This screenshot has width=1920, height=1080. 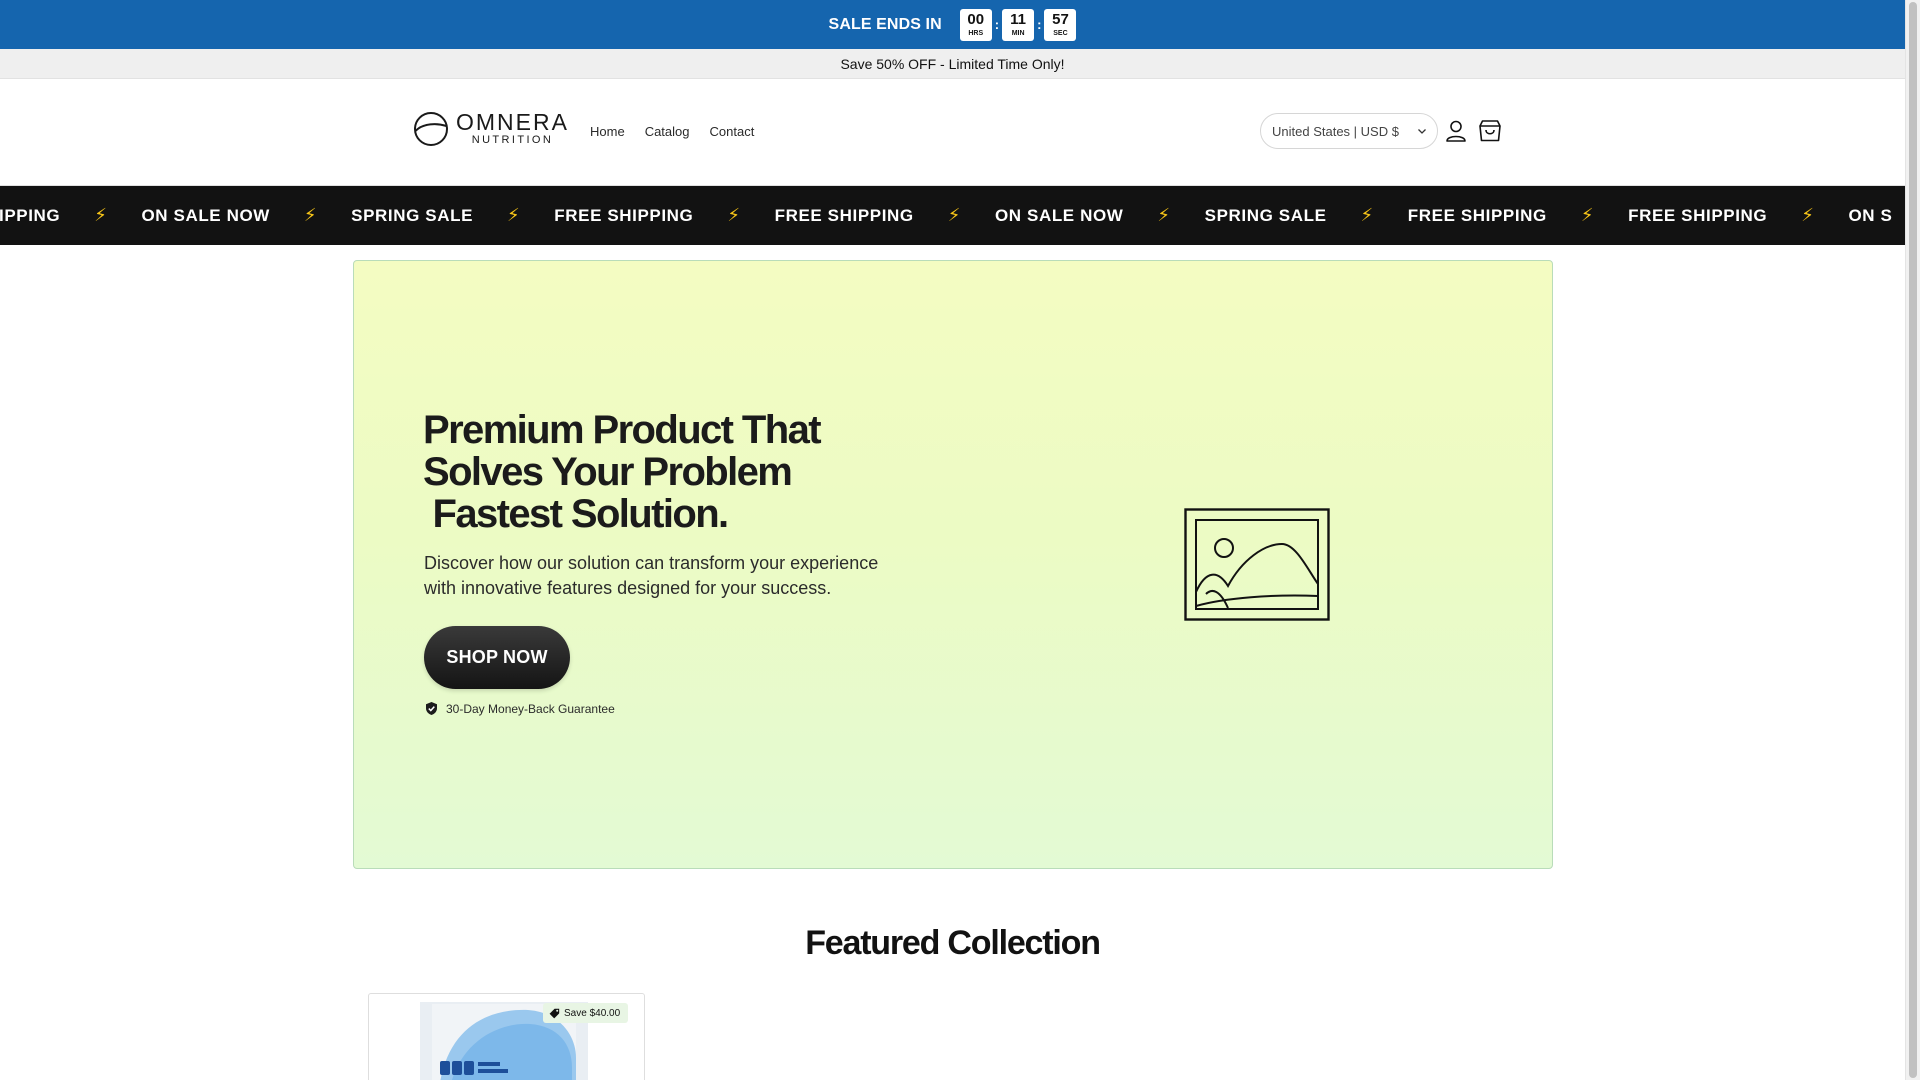 I want to click on shield-check-icon, so click(x=431, y=708).